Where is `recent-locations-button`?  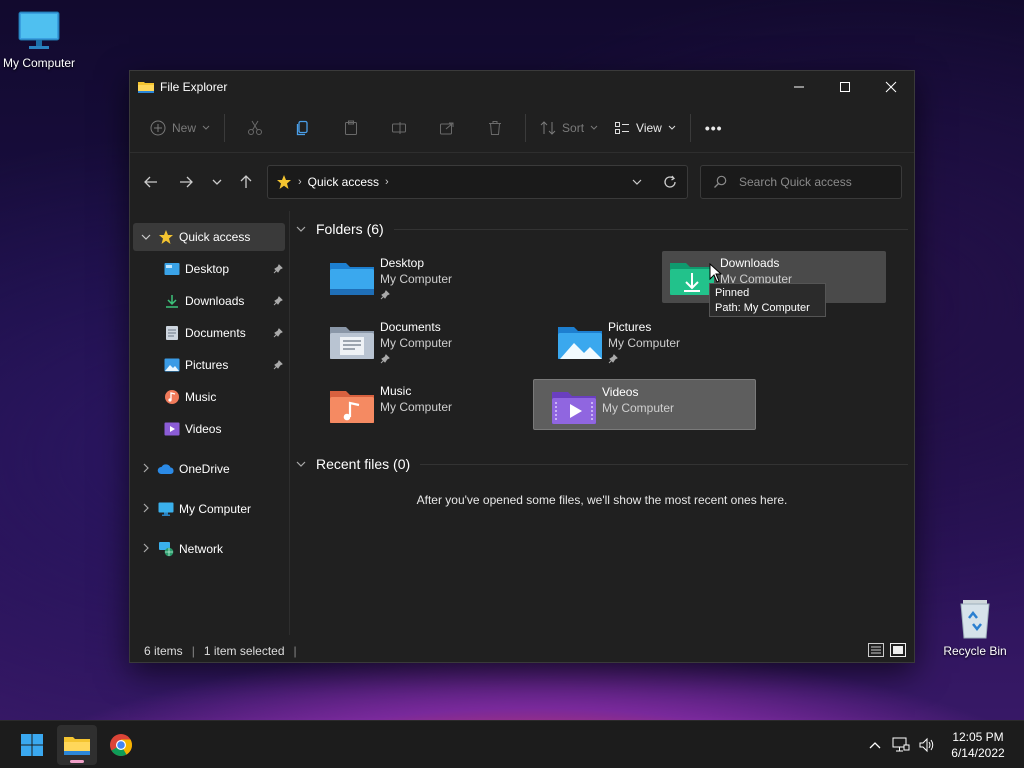
recent-locations-button is located at coordinates (217, 182).